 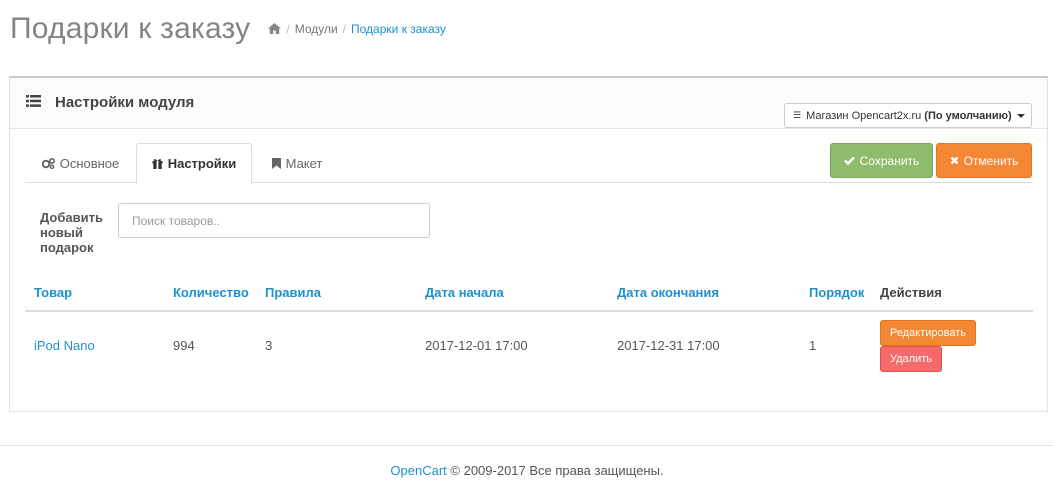 What do you see at coordinates (48, 163) in the screenshot?
I see `gears-icon` at bounding box center [48, 163].